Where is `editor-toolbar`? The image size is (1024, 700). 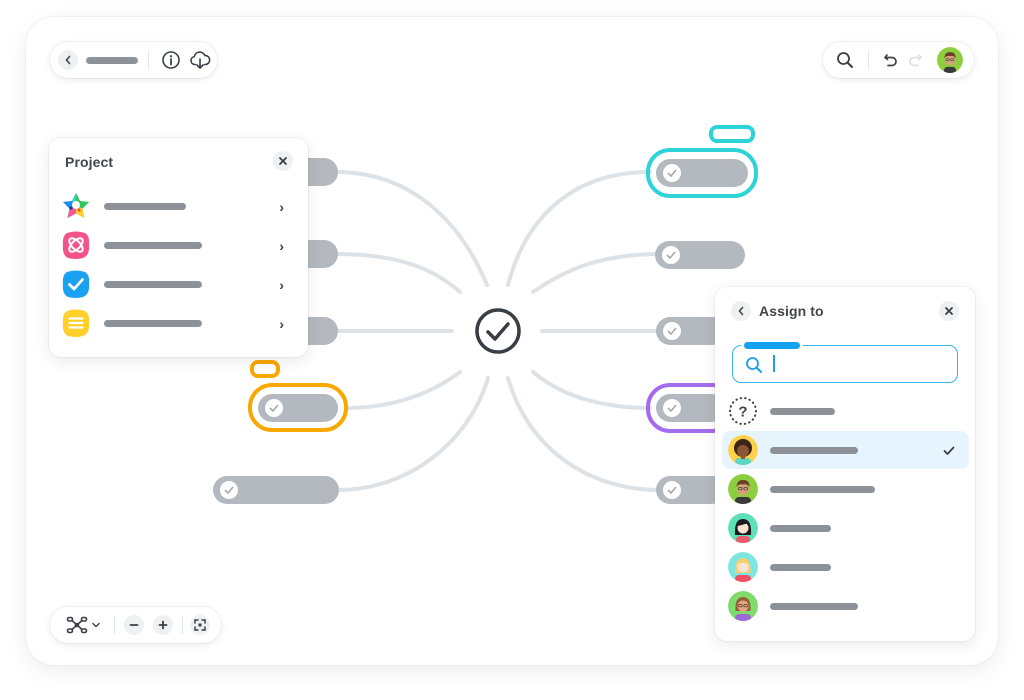 editor-toolbar is located at coordinates (898, 60).